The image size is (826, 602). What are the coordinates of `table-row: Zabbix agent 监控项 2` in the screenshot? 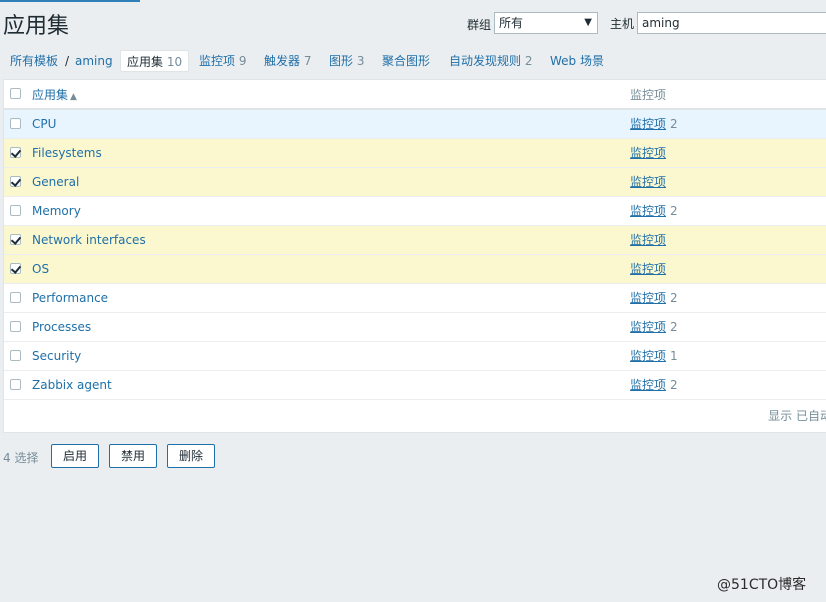 It's located at (415, 385).